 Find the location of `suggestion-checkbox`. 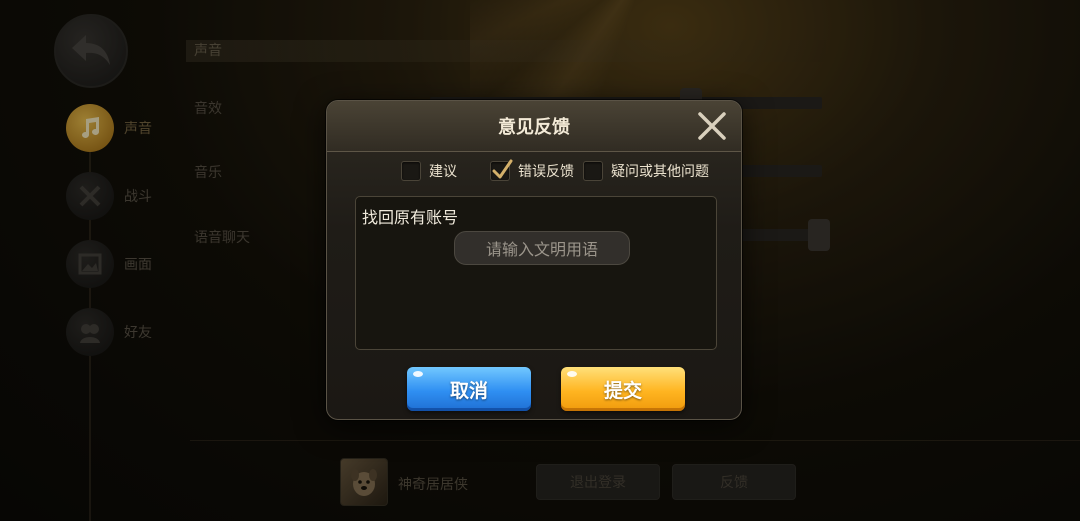

suggestion-checkbox is located at coordinates (411, 171).